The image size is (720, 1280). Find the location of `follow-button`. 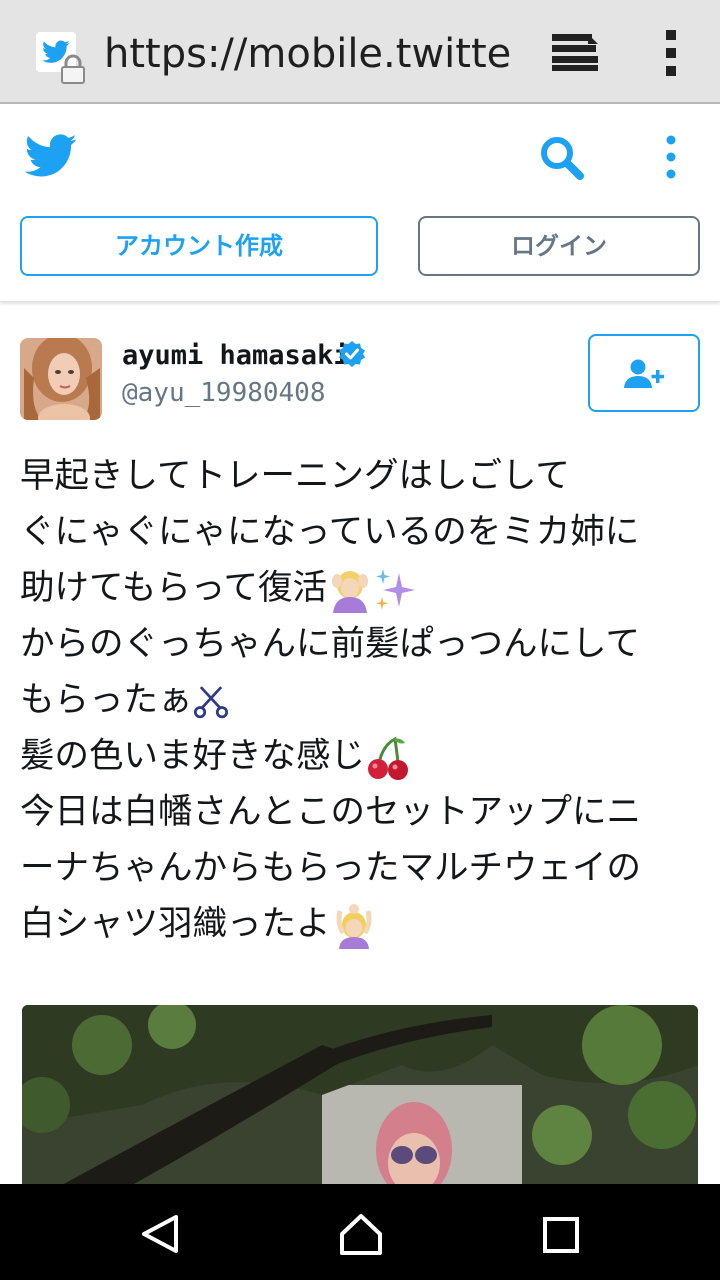

follow-button is located at coordinates (644, 373).